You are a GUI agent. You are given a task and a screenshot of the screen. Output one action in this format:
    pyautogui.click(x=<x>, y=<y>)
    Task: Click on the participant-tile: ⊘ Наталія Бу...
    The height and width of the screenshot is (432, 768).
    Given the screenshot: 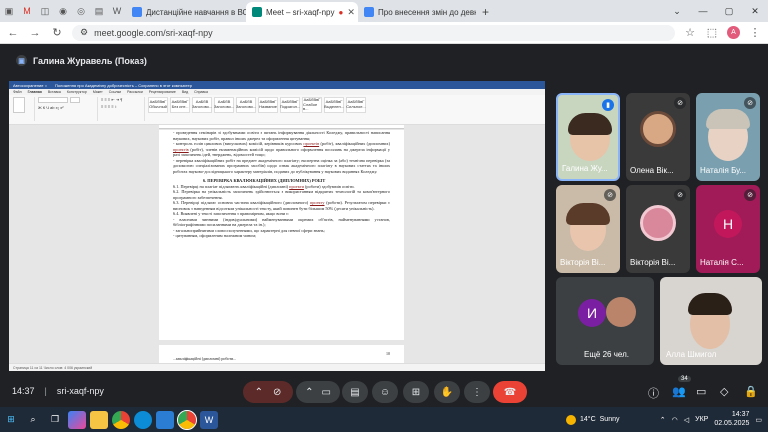 What is the action you would take?
    pyautogui.click(x=728, y=137)
    